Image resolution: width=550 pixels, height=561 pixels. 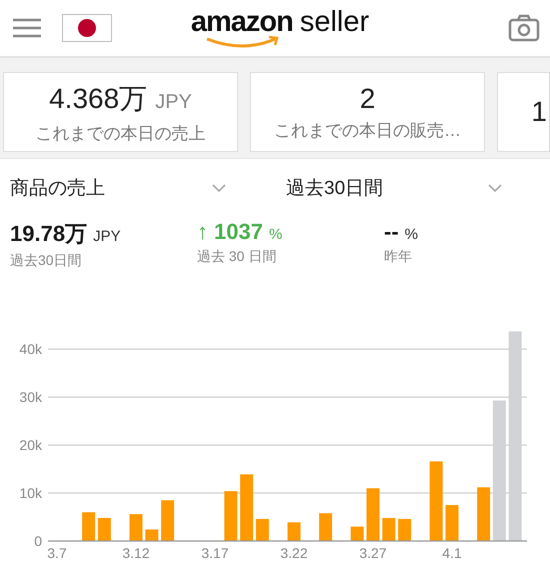 I want to click on filter-dropdown: 商品の売上, so click(x=138, y=188).